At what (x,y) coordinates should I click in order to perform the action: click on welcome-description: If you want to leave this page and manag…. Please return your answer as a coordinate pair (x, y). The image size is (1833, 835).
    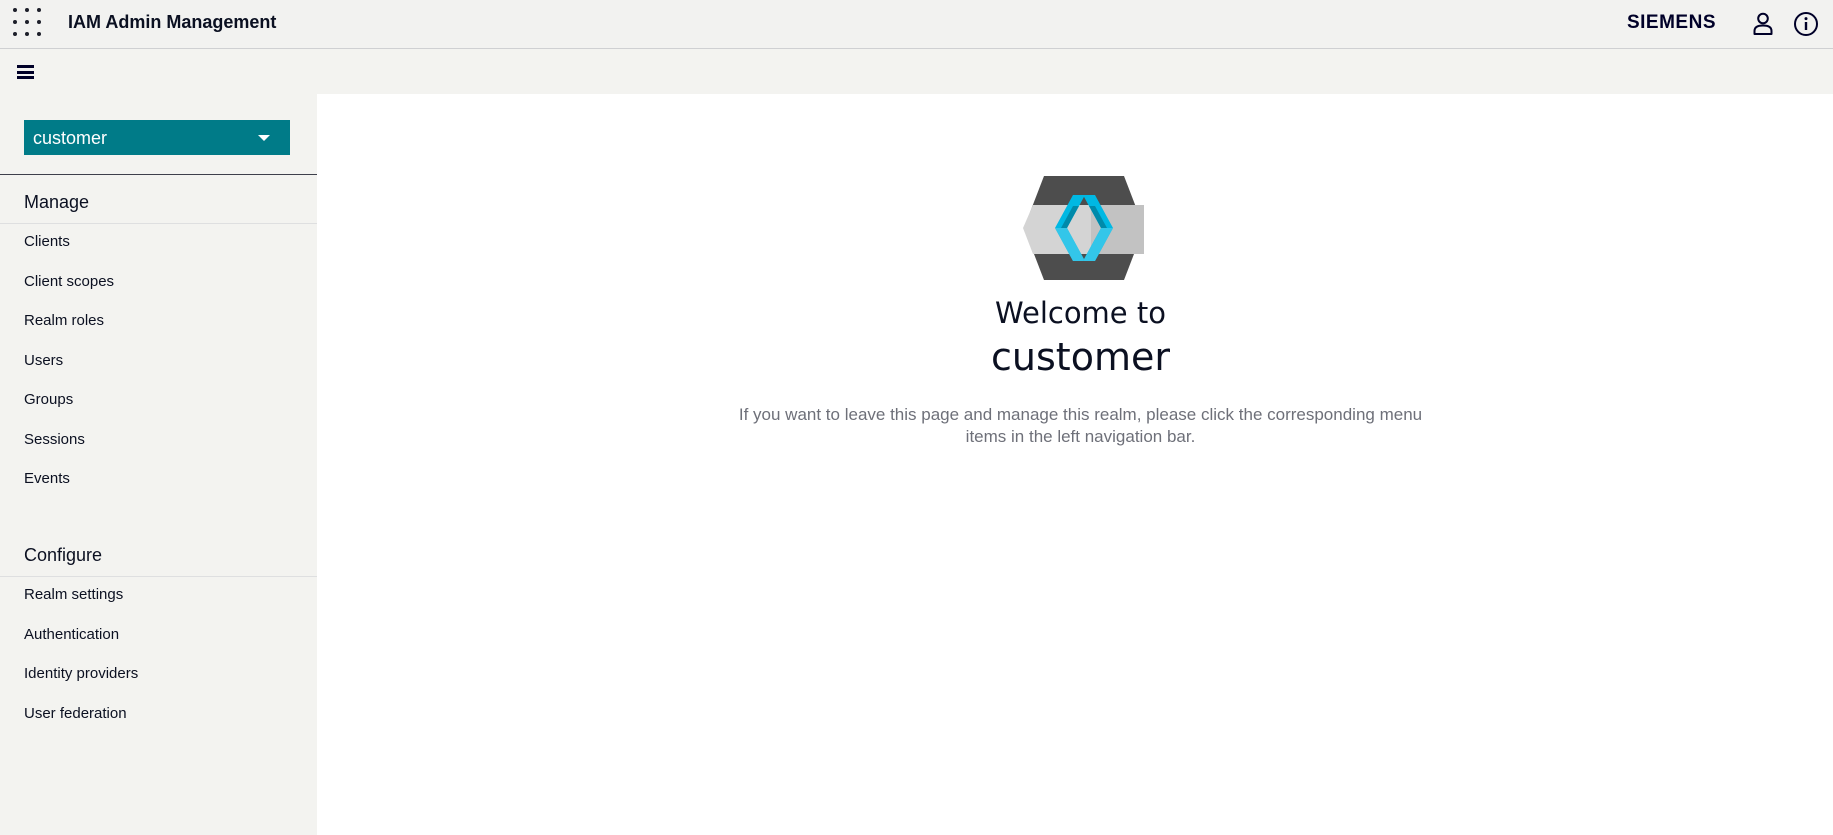
    Looking at the image, I should click on (1080, 425).